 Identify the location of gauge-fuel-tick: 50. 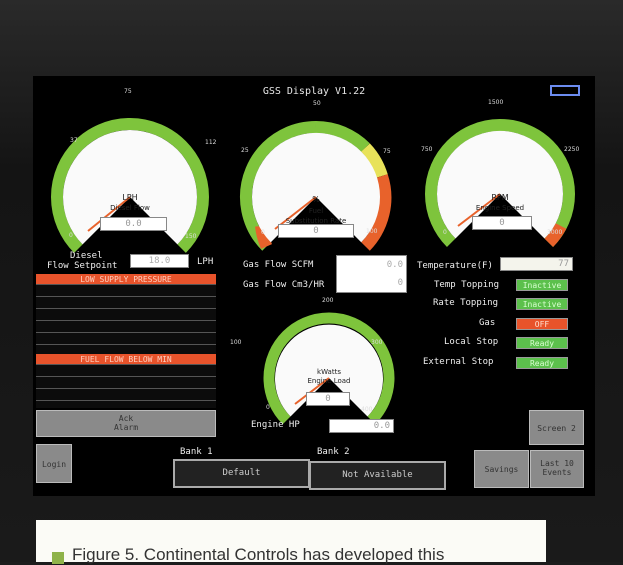
(317, 103).